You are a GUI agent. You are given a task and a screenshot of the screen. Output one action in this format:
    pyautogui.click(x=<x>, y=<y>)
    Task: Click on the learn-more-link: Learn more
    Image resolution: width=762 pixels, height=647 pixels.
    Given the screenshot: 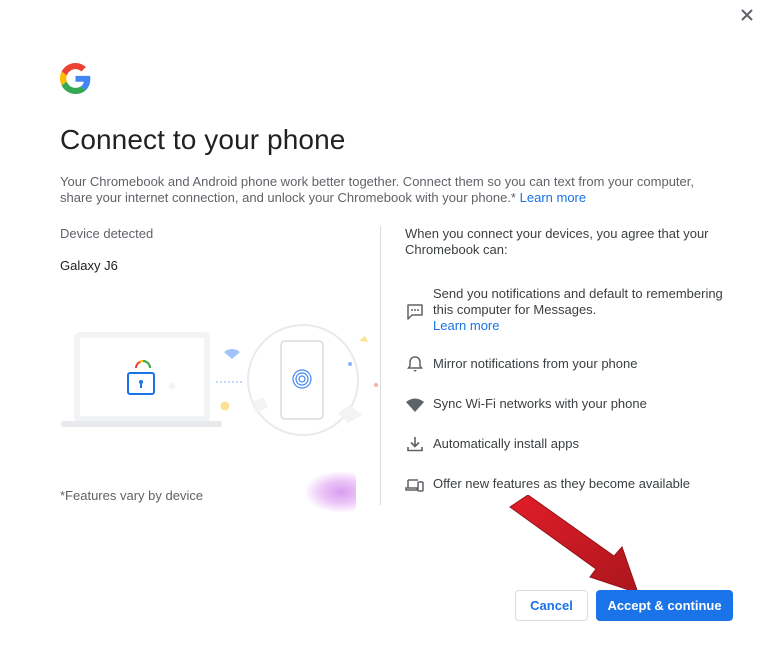 What is the action you would take?
    pyautogui.click(x=553, y=197)
    